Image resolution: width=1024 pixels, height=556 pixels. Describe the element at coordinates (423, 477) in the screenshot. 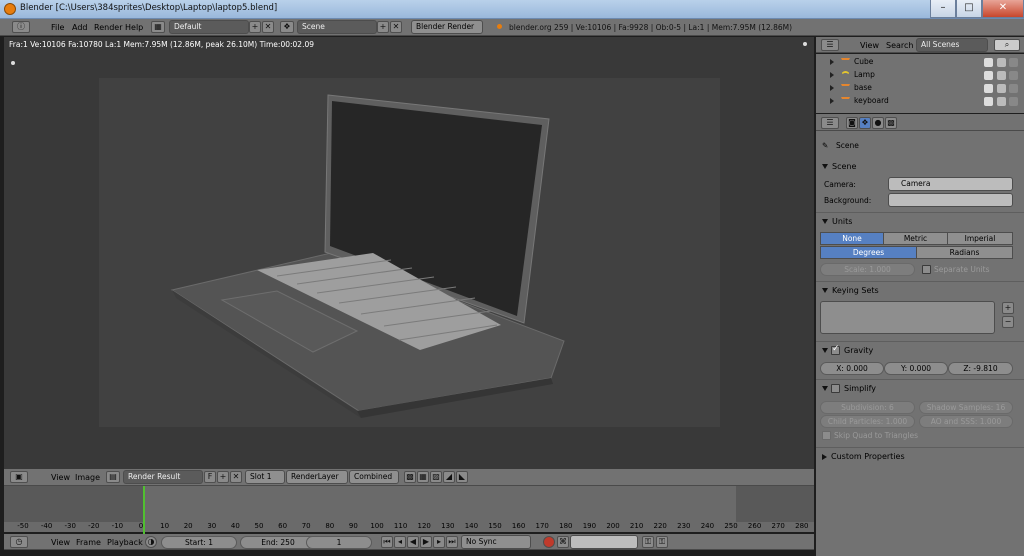

I see `alpha-icon: ▦` at that location.